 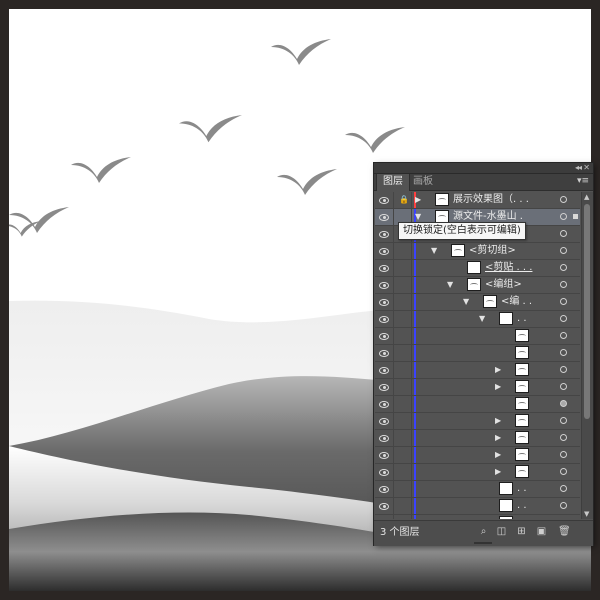 What do you see at coordinates (583, 181) in the screenshot?
I see `panel-menu-icon: ▾≡` at bounding box center [583, 181].